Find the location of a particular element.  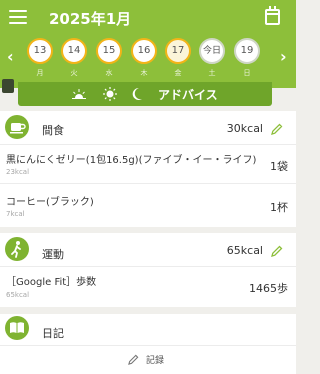

snack-total-kcal: 30kcal is located at coordinates (244, 128).